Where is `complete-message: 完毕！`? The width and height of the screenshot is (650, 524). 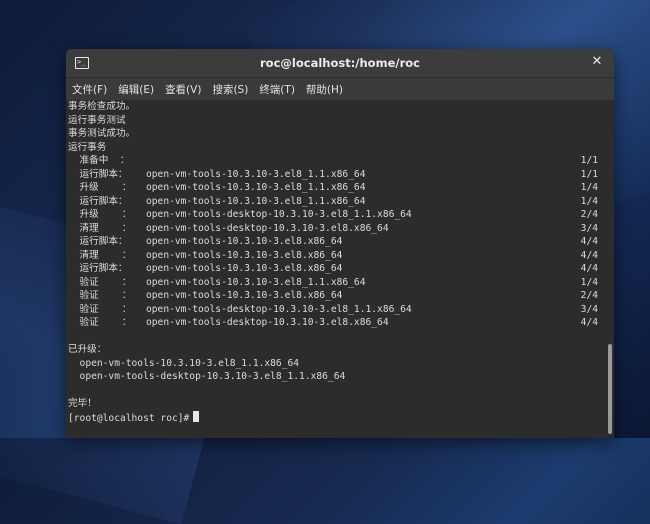
complete-message: 完毕！ is located at coordinates (82, 403).